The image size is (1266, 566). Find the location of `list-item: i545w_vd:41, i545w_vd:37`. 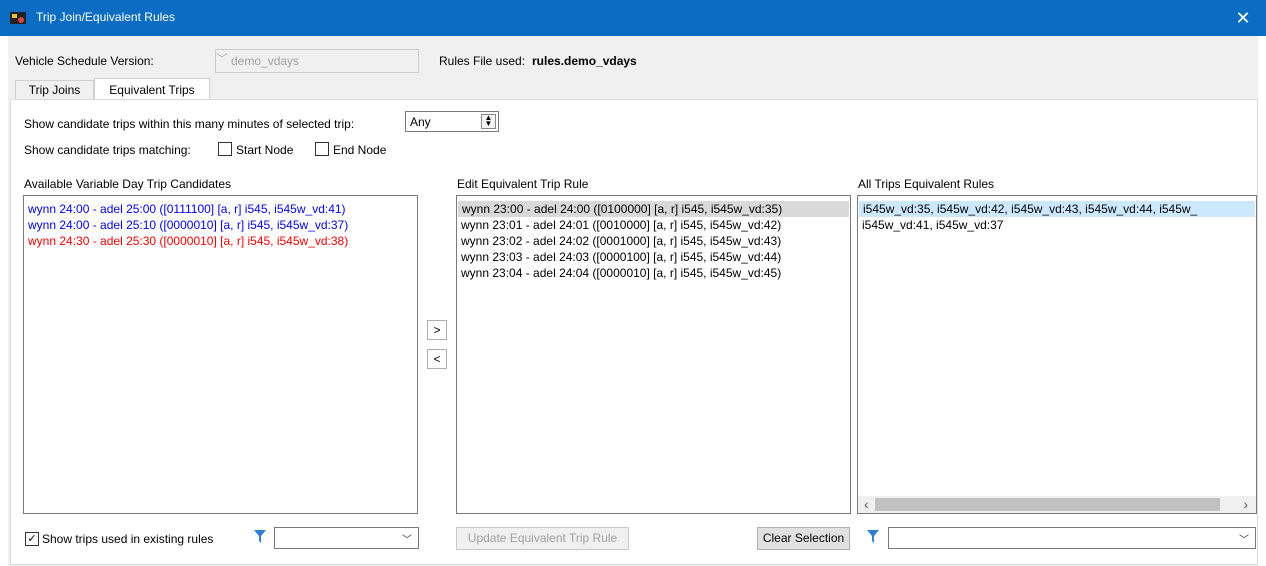

list-item: i545w_vd:41, i545w_vd:37 is located at coordinates (1057, 225).